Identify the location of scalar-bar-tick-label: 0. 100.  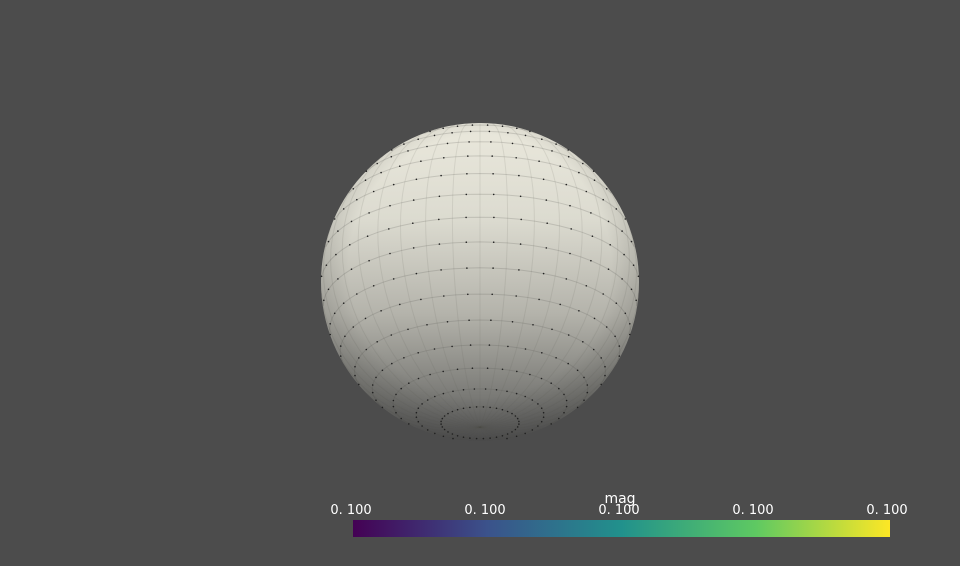
(753, 510).